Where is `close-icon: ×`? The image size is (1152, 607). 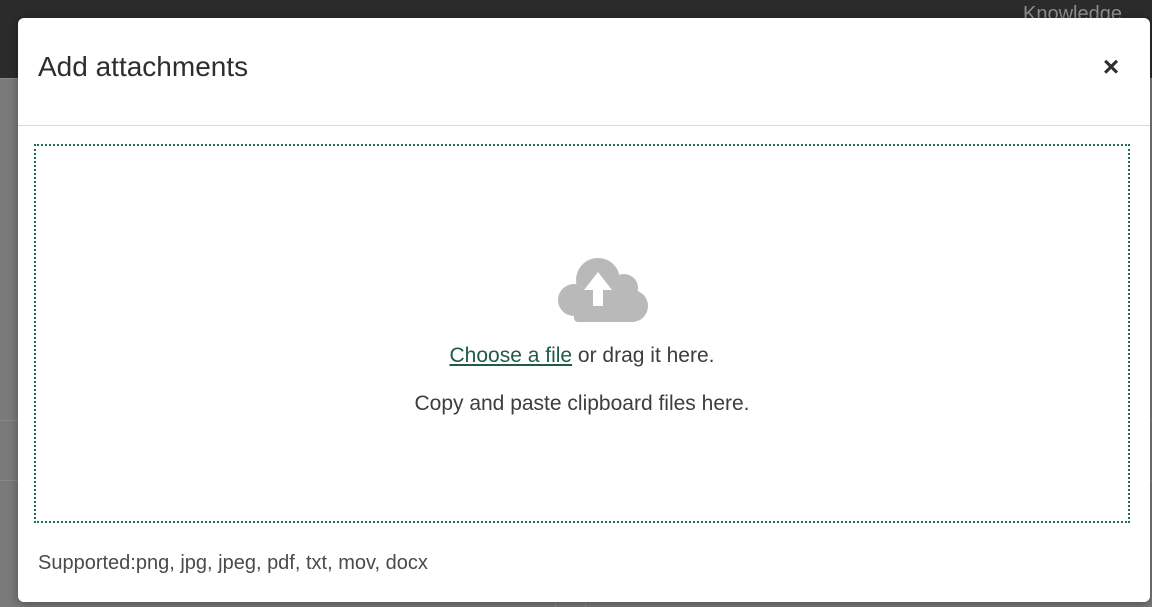
close-icon: × is located at coordinates (1111, 66).